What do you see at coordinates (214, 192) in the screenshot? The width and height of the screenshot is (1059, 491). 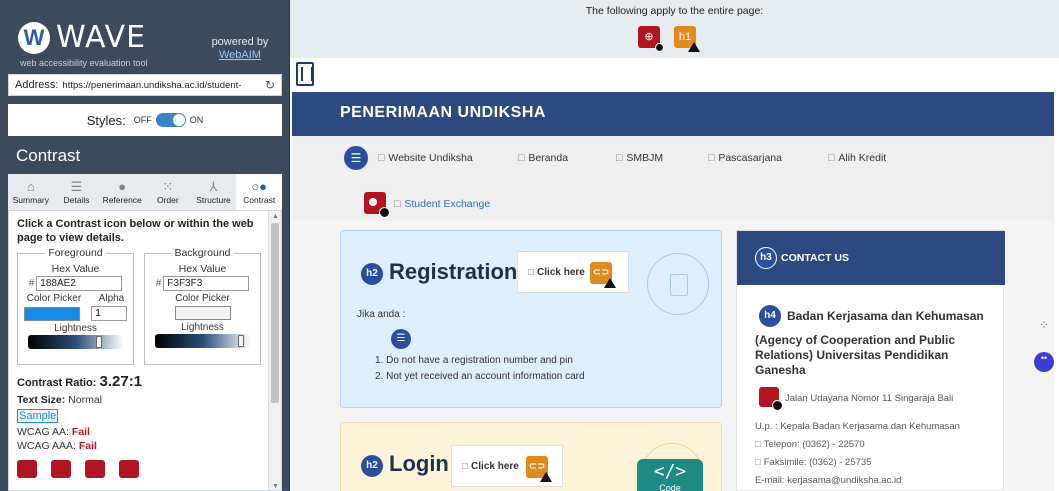 I see `tab-structure: ⅄ Structure` at bounding box center [214, 192].